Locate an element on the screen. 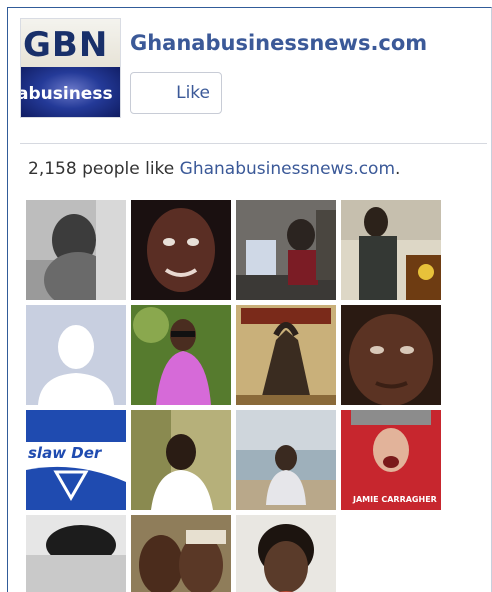 This screenshot has height=592, width=492. fan-photo-9: slaw Der is located at coordinates (76, 460).